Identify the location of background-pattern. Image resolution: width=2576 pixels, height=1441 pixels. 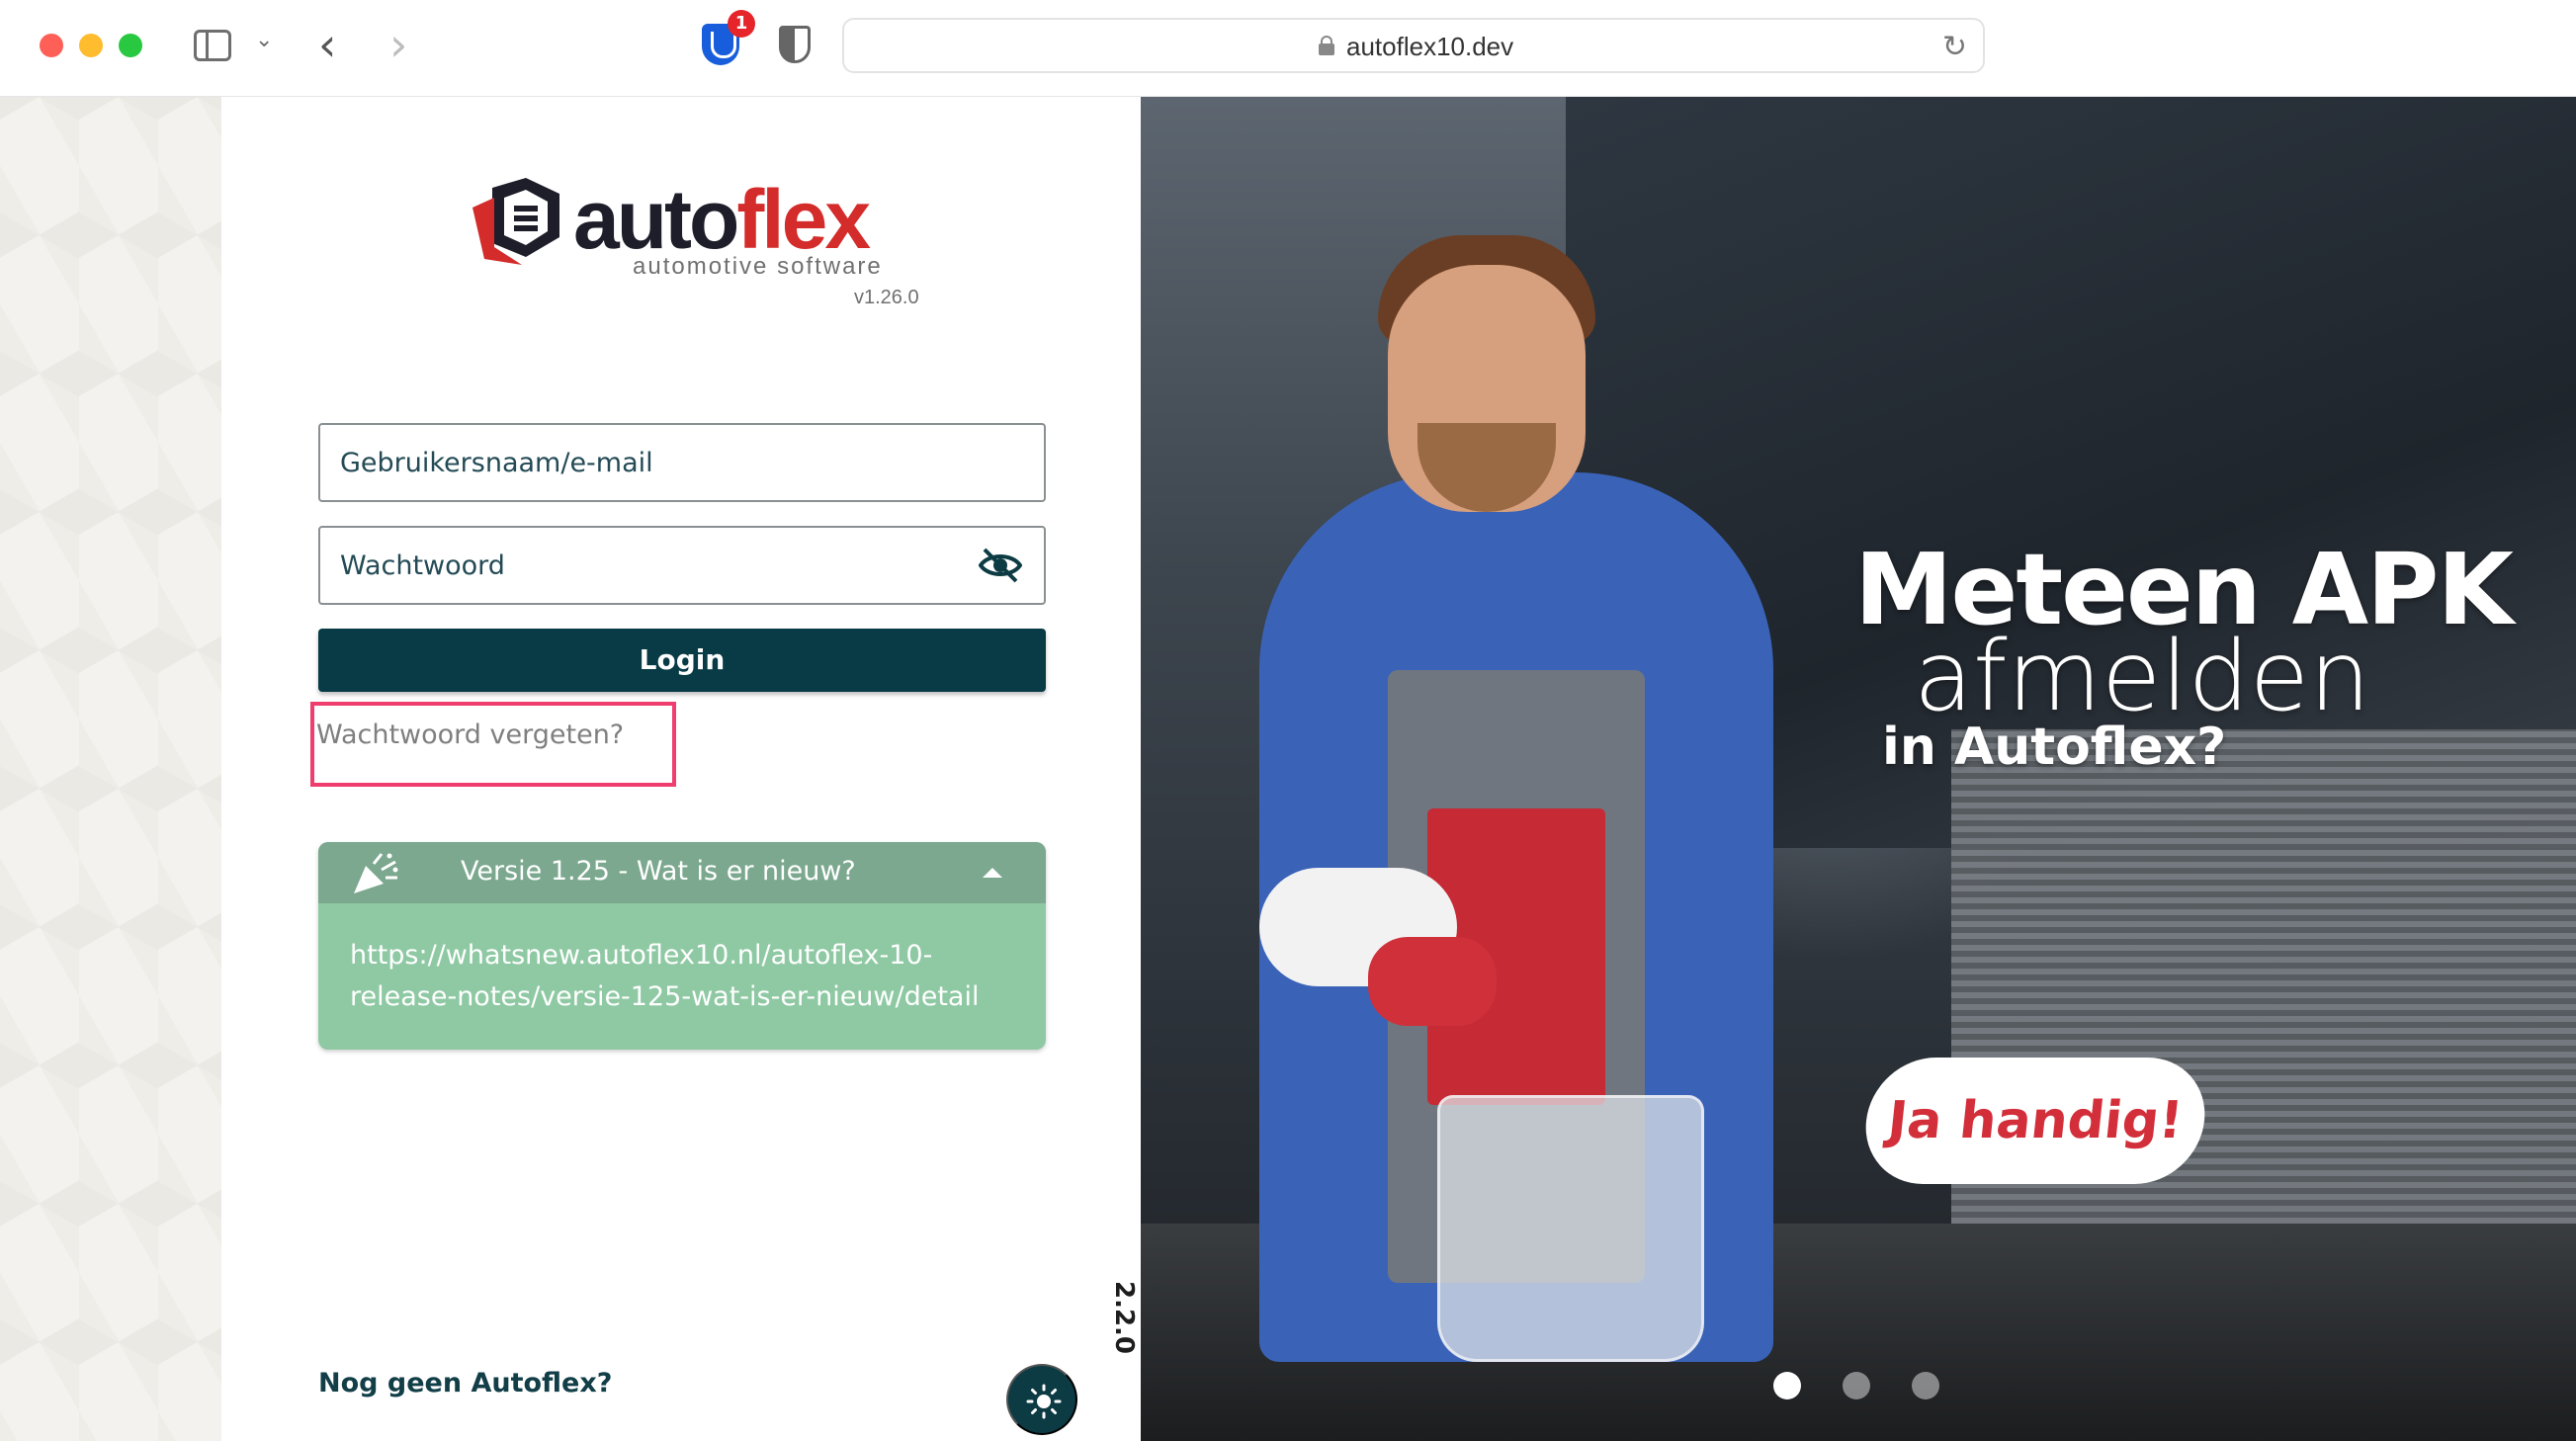
(110, 769).